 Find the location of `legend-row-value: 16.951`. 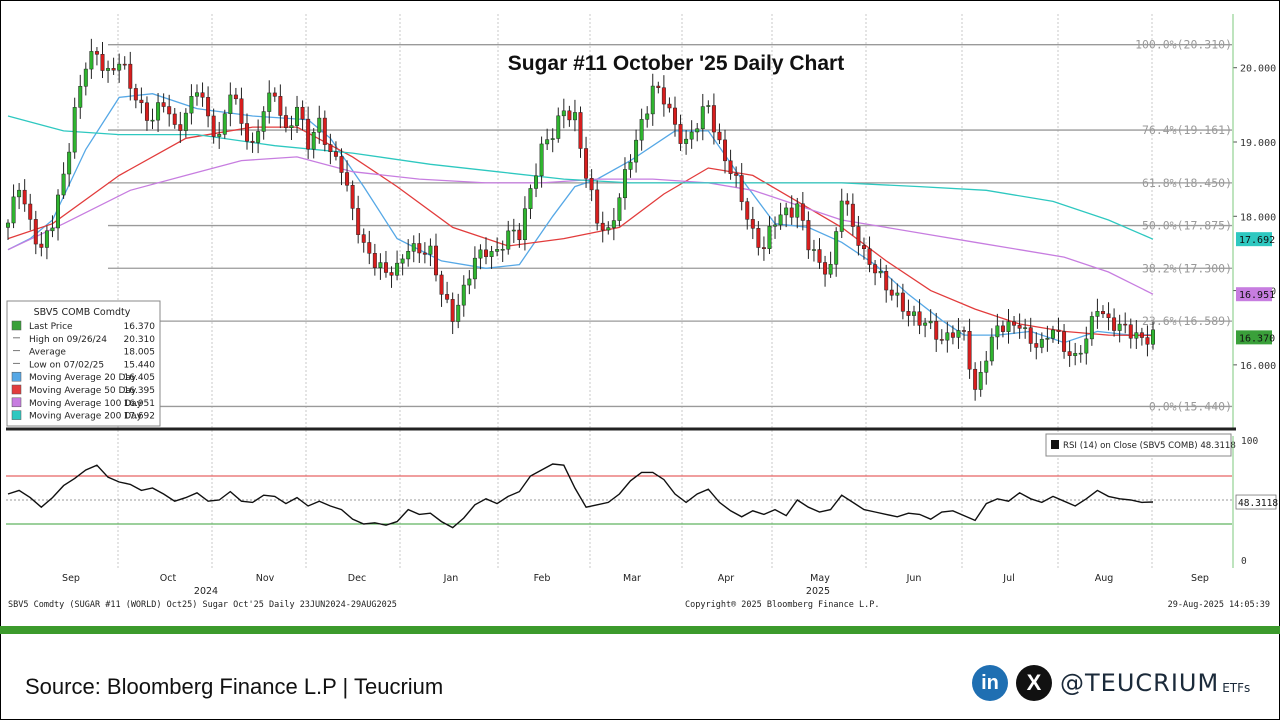

legend-row-value: 16.951 is located at coordinates (140, 404).